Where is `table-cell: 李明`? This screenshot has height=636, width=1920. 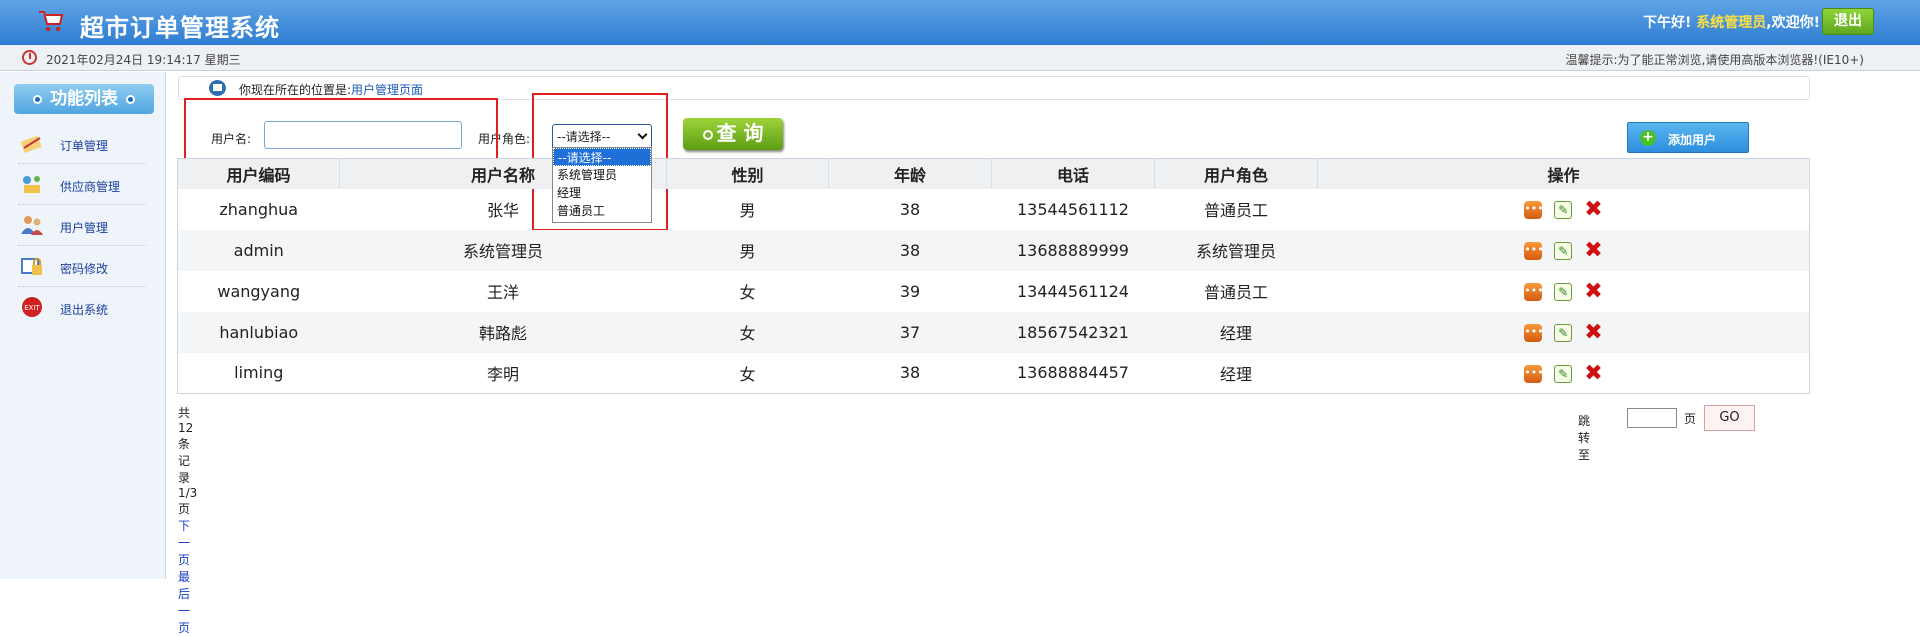 table-cell: 李明 is located at coordinates (502, 374).